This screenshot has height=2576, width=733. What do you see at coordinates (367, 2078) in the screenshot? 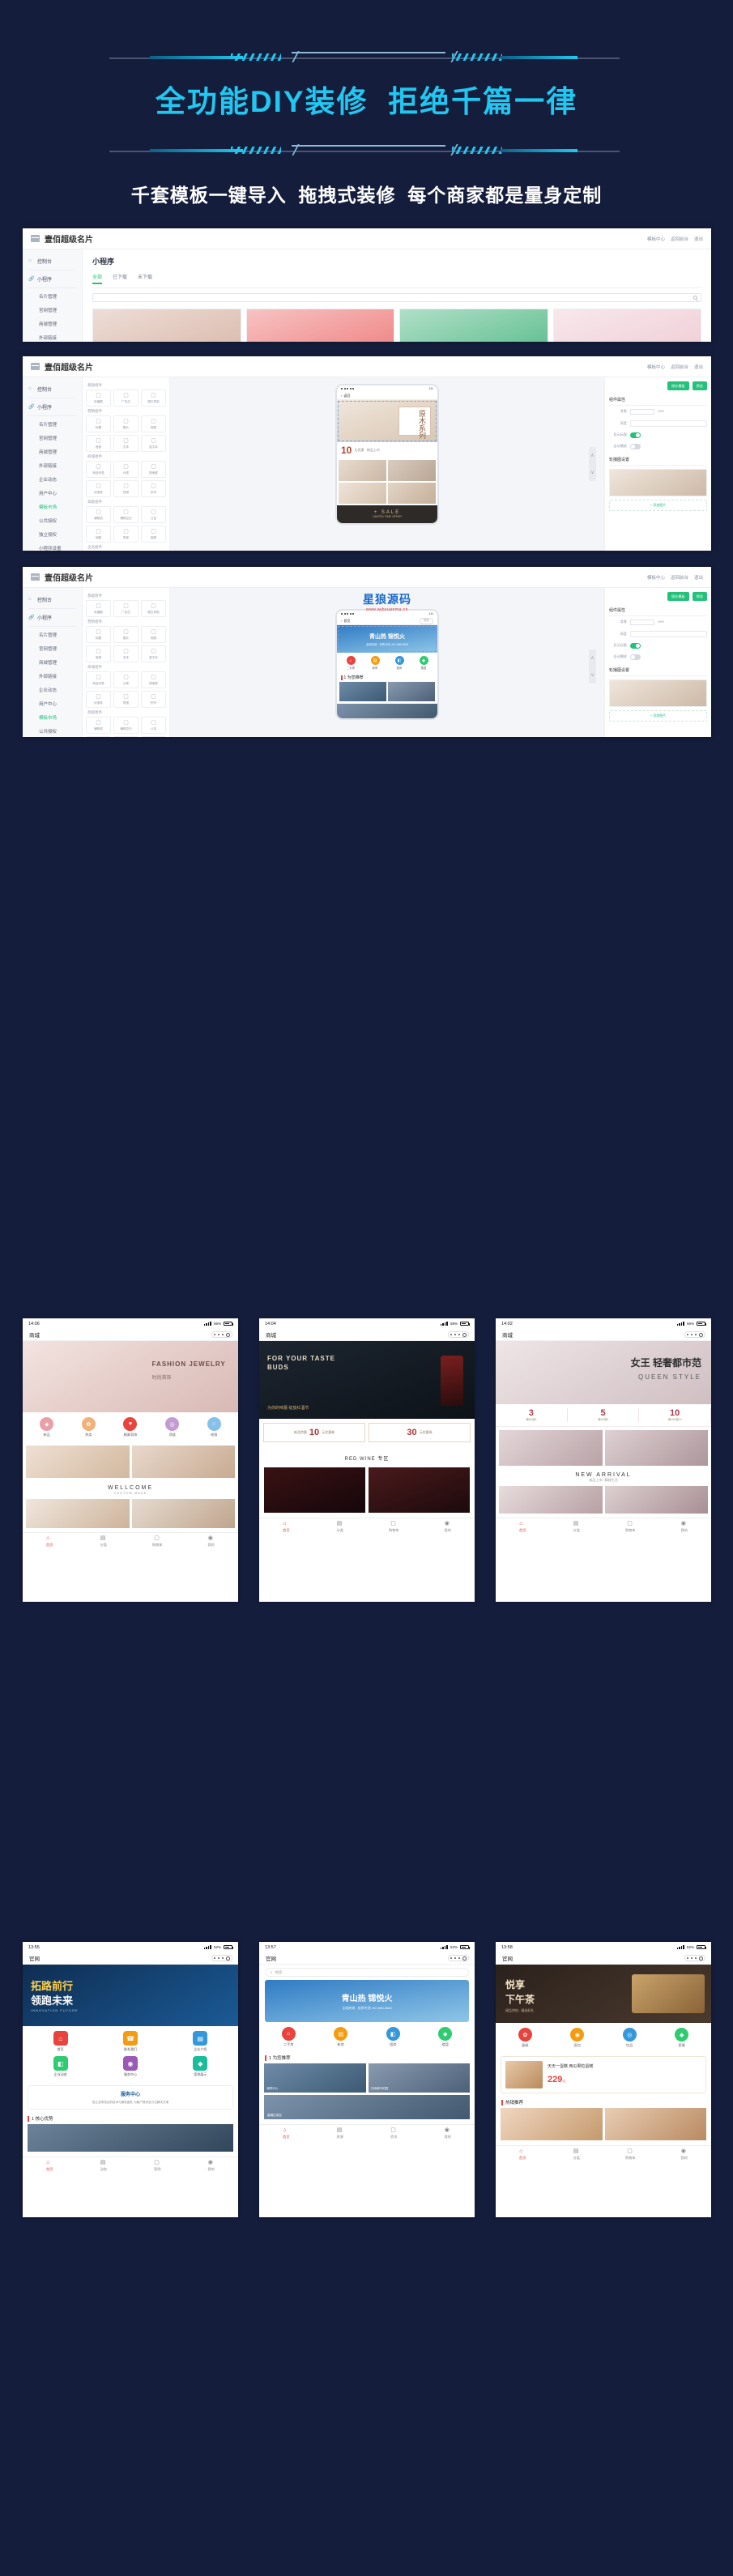
I see `estate-cards: 润同中心 万科城市花园` at bounding box center [367, 2078].